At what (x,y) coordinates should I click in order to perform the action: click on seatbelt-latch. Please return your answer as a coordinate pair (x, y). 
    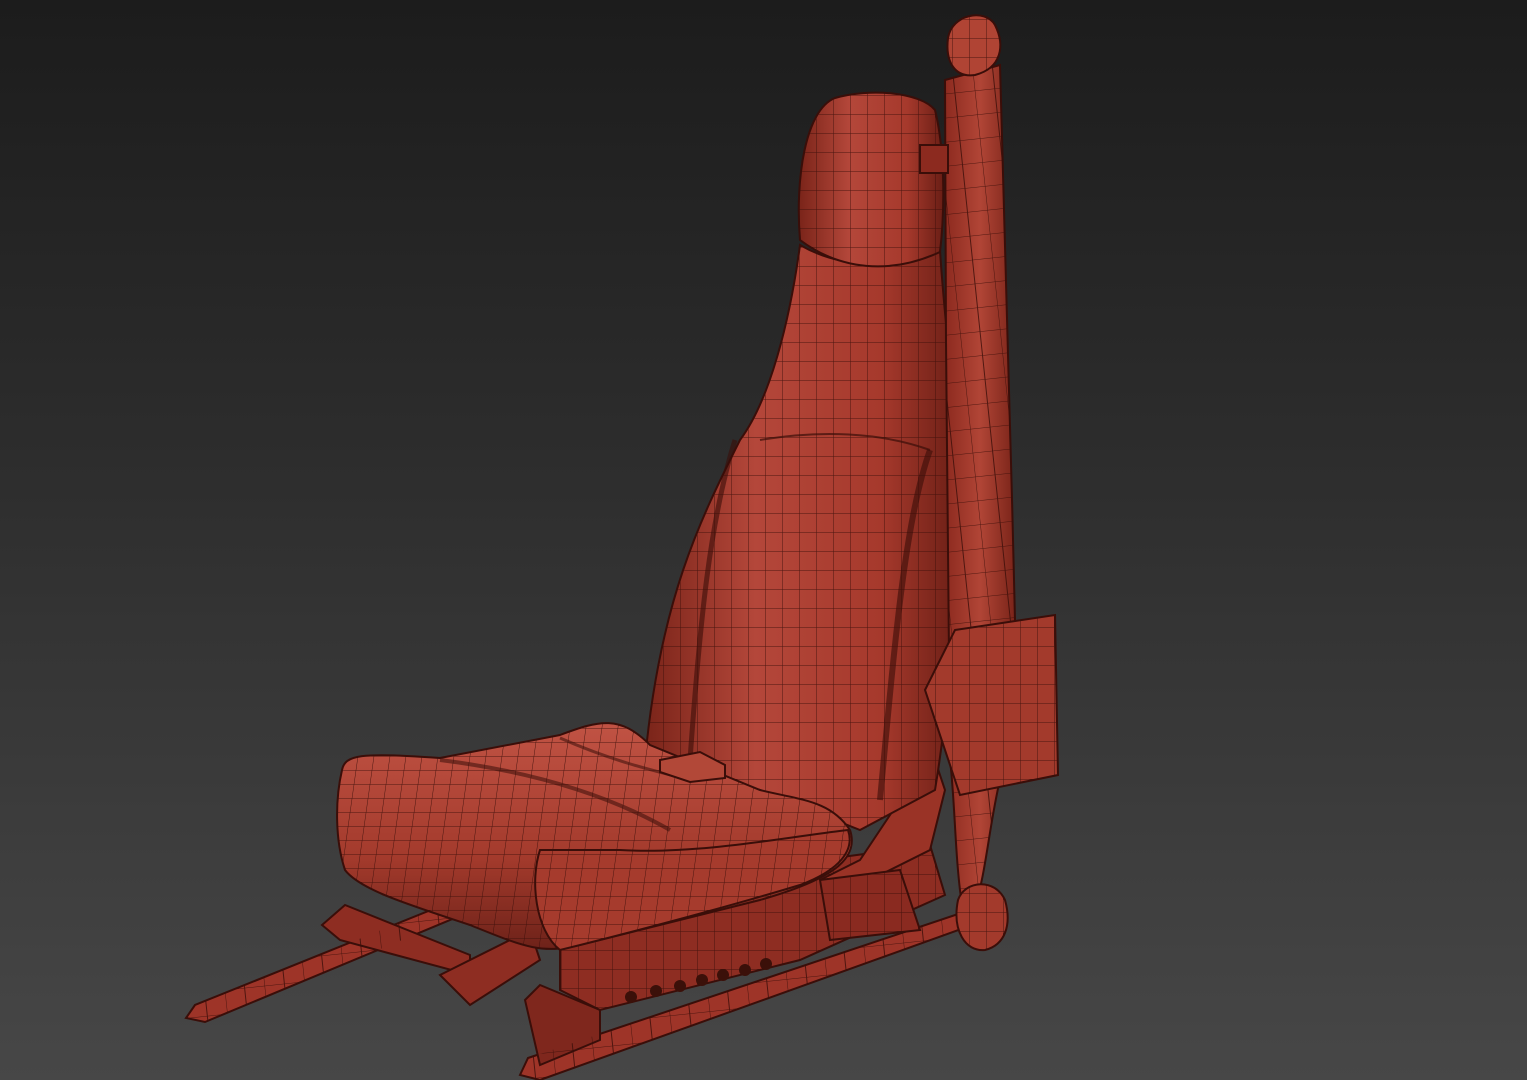
    Looking at the image, I should click on (982, 917).